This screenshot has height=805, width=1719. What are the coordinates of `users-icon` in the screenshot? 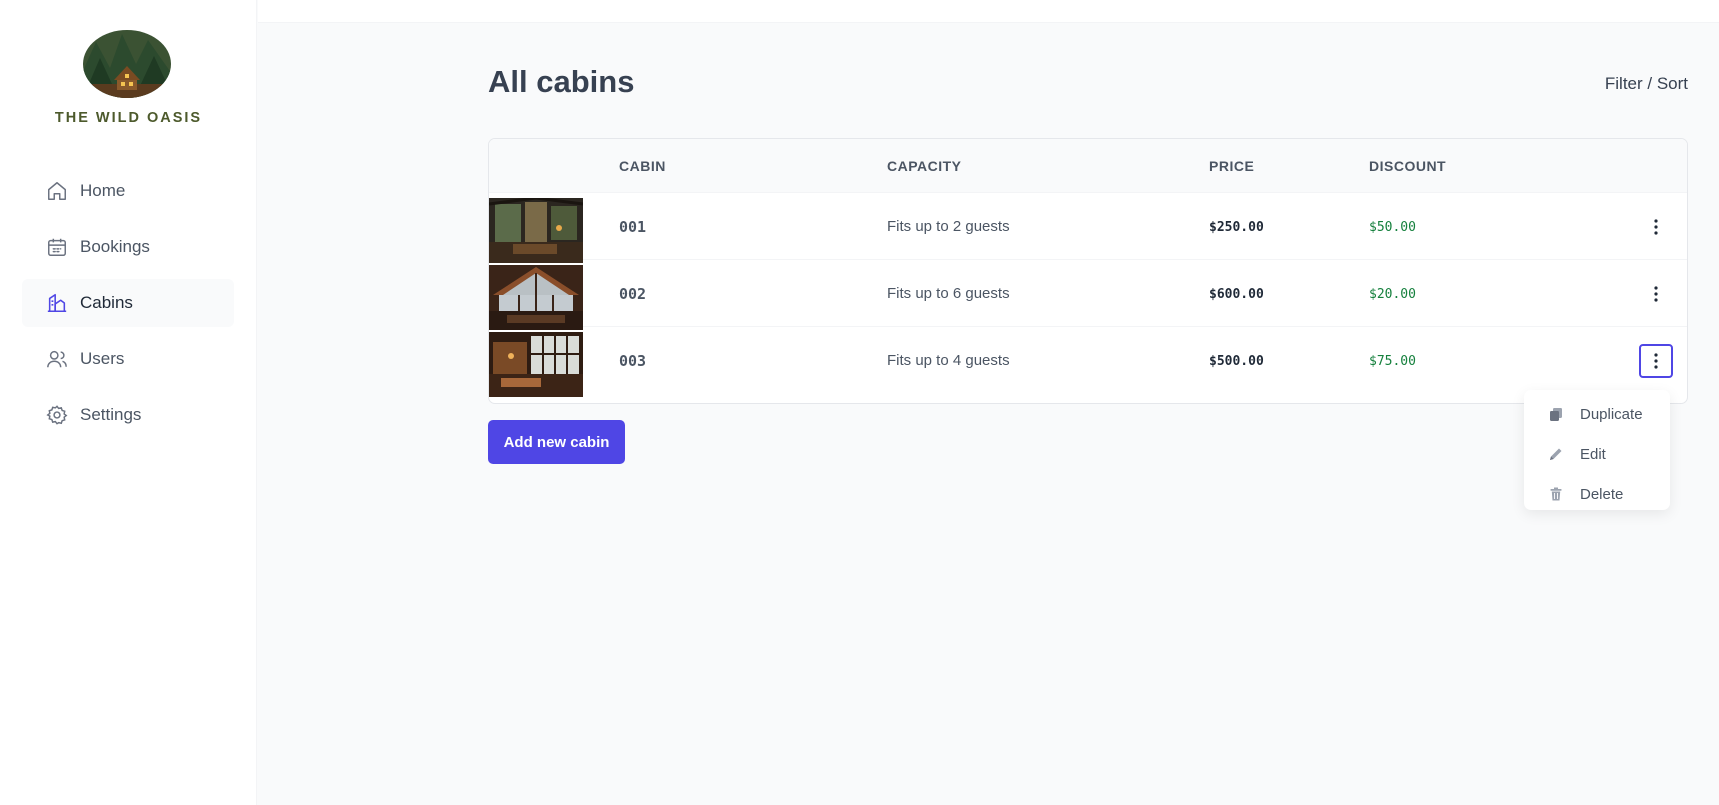 It's located at (57, 359).